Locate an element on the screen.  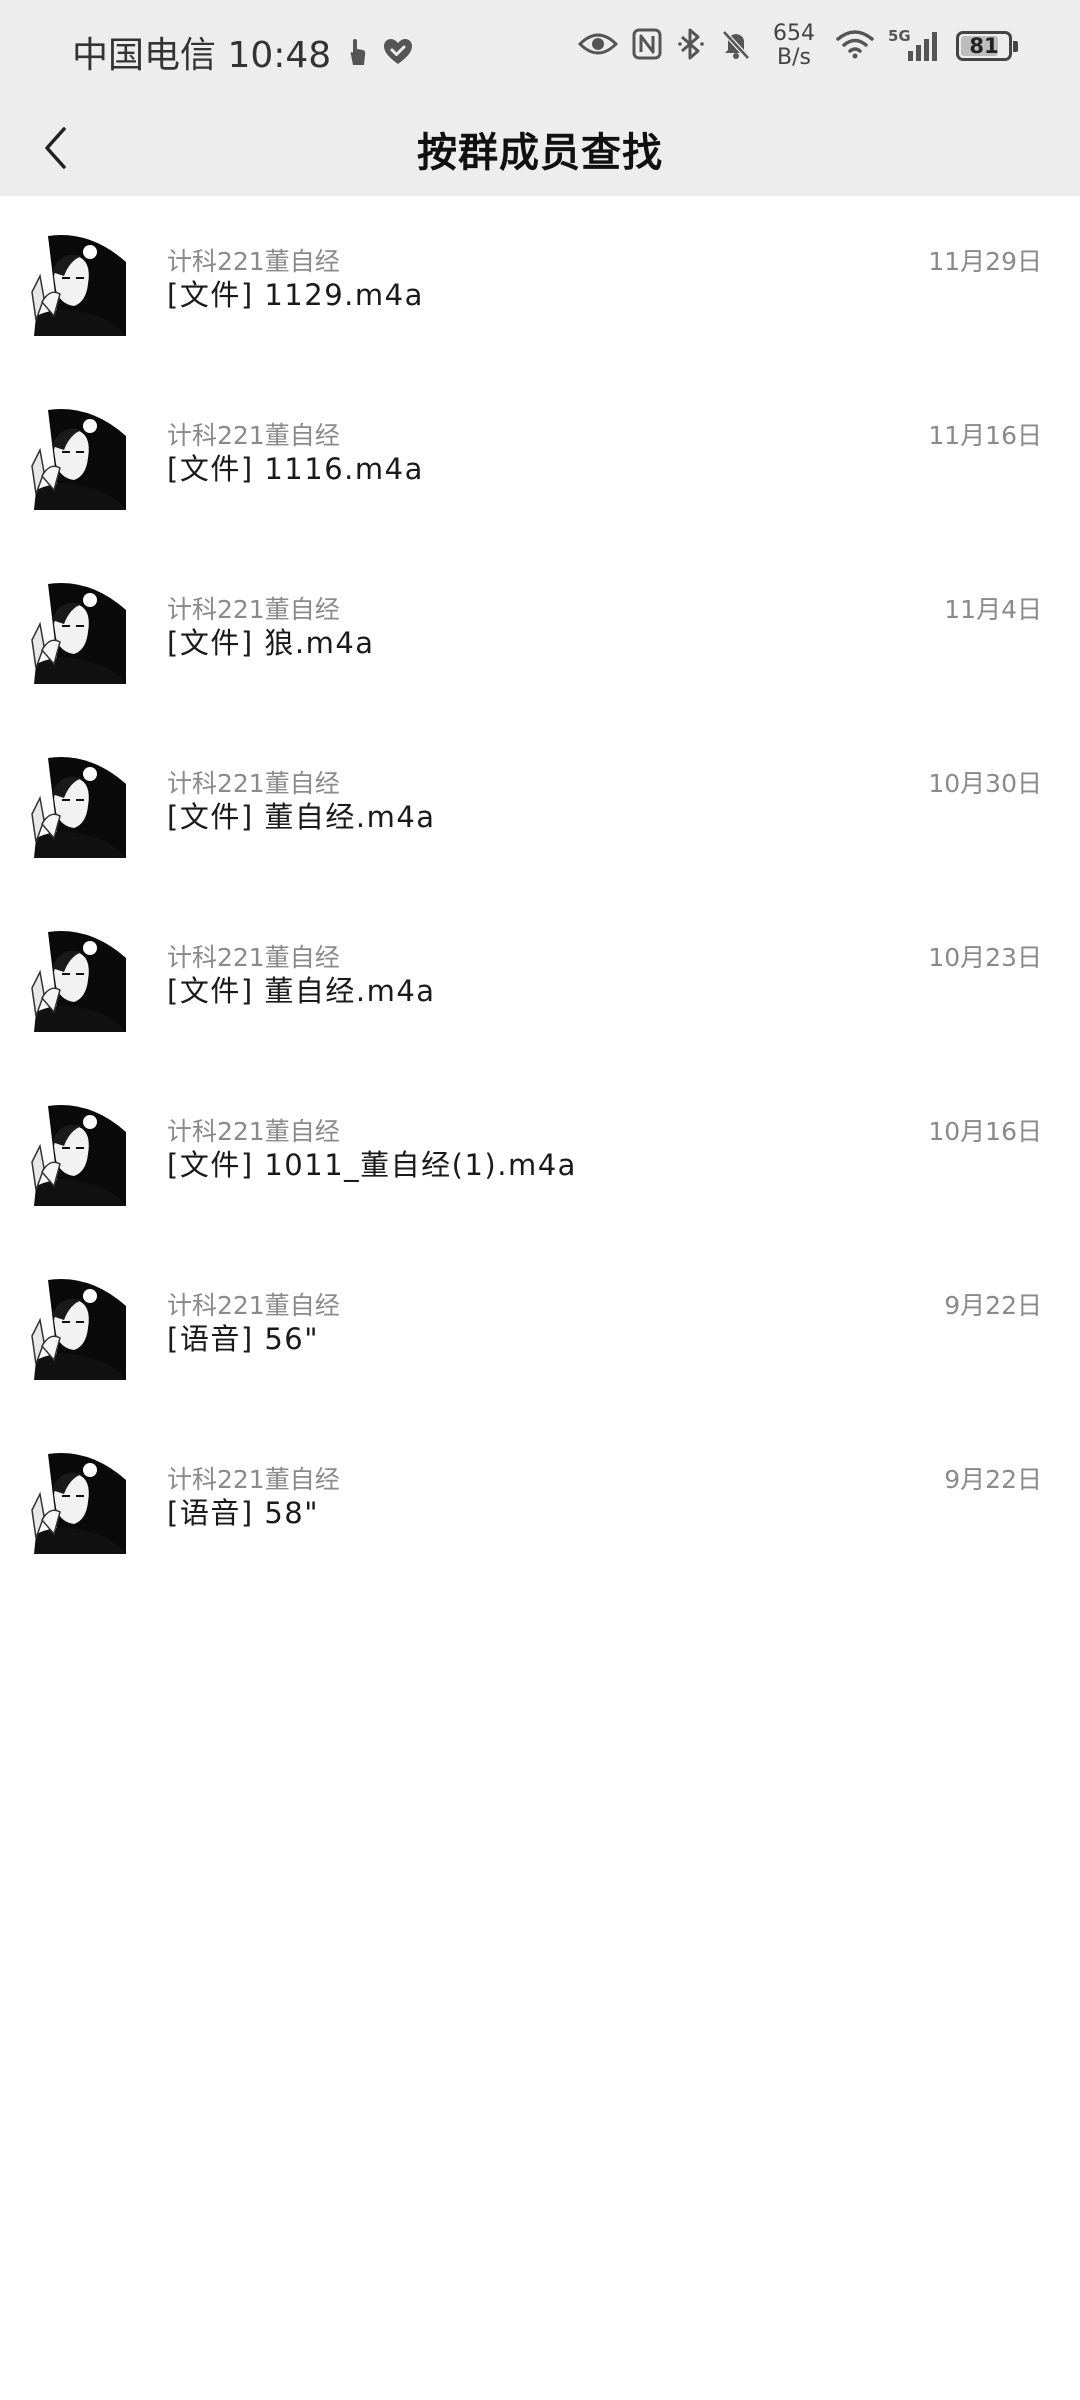
message-date: 10月16日 is located at coordinates (985, 1131).